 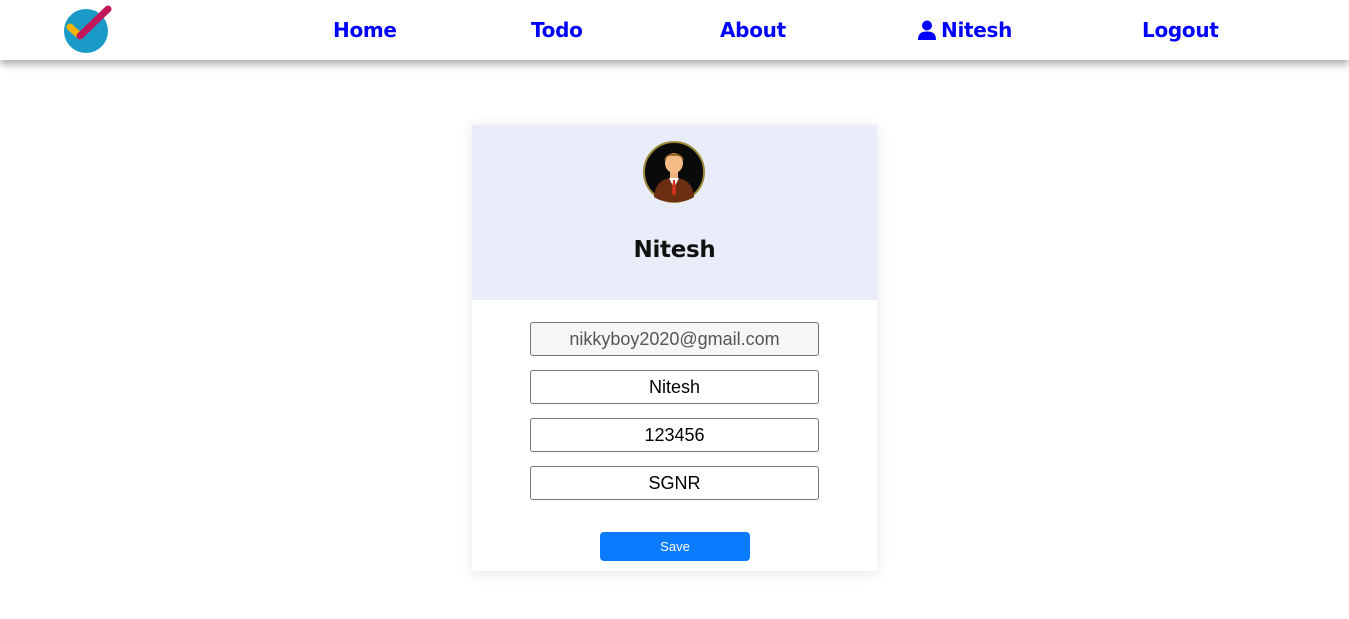 I want to click on nav-user-link: Nitesh, so click(x=965, y=30).